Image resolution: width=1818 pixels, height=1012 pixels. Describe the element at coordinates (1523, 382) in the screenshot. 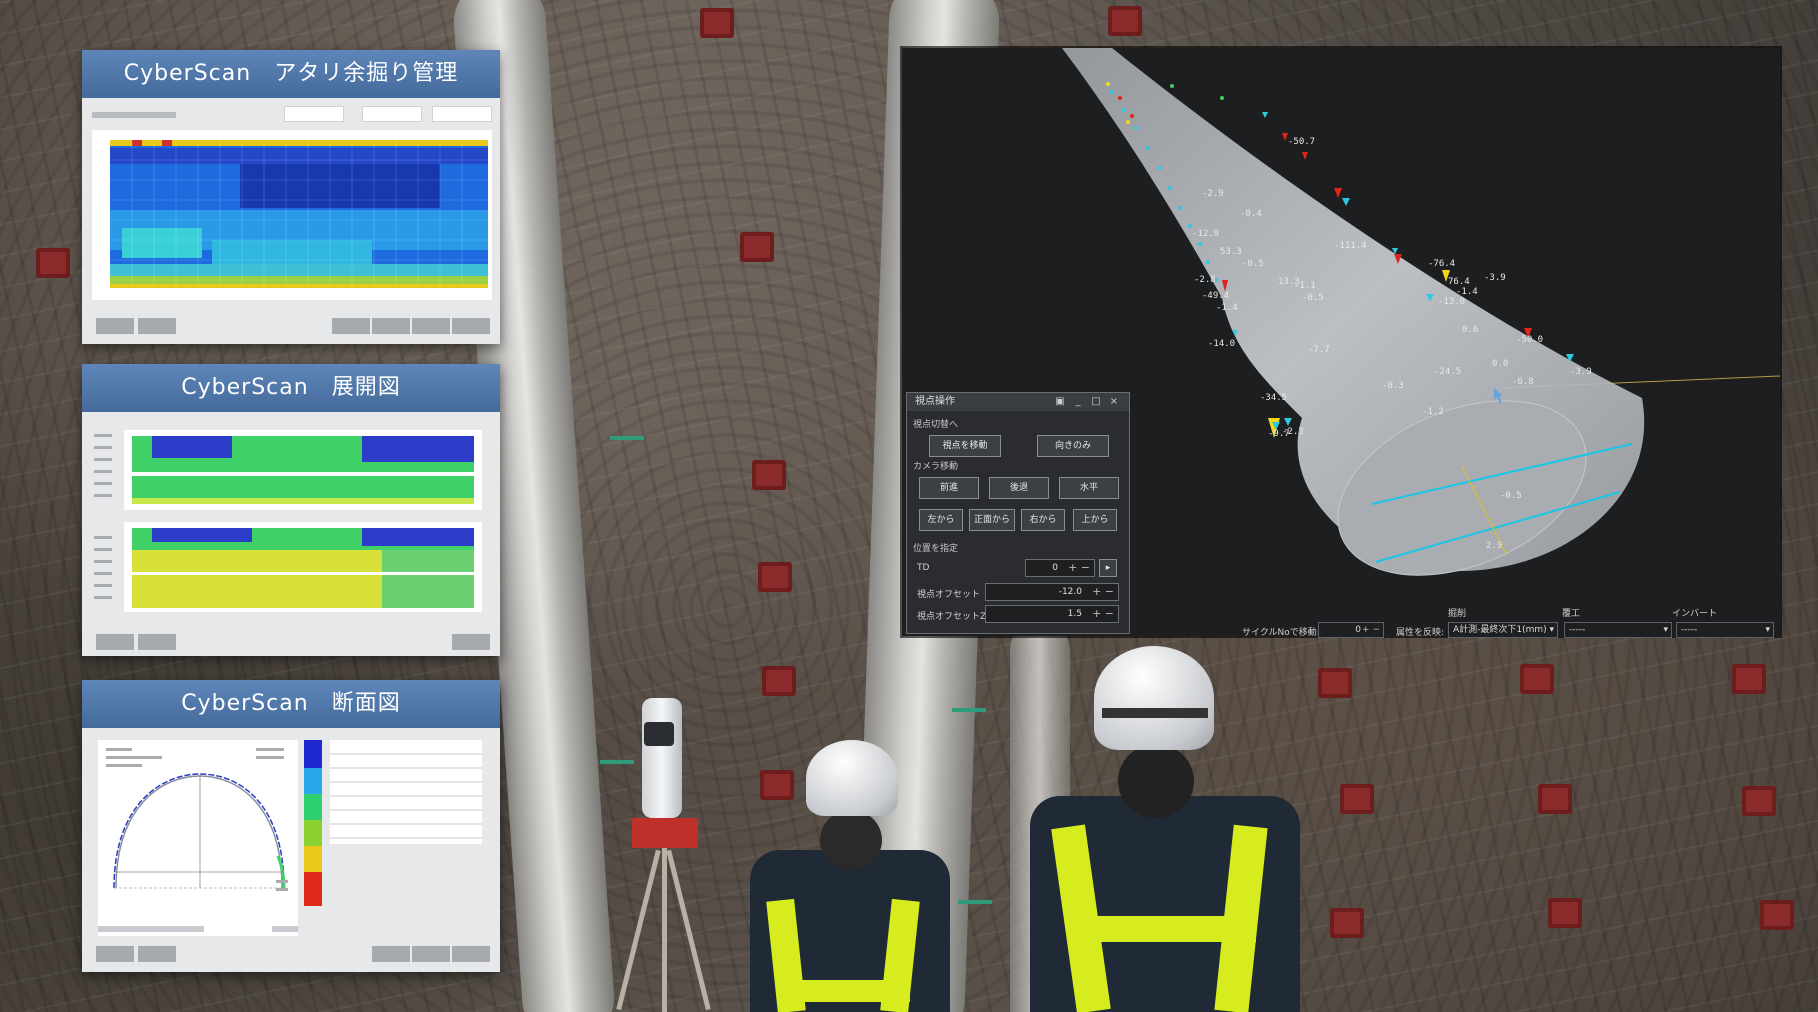

I see `measurement-label: -6.8` at that location.